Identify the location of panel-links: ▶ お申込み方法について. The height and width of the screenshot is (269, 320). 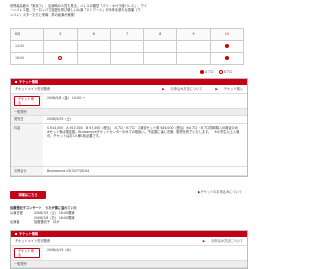
(217, 241).